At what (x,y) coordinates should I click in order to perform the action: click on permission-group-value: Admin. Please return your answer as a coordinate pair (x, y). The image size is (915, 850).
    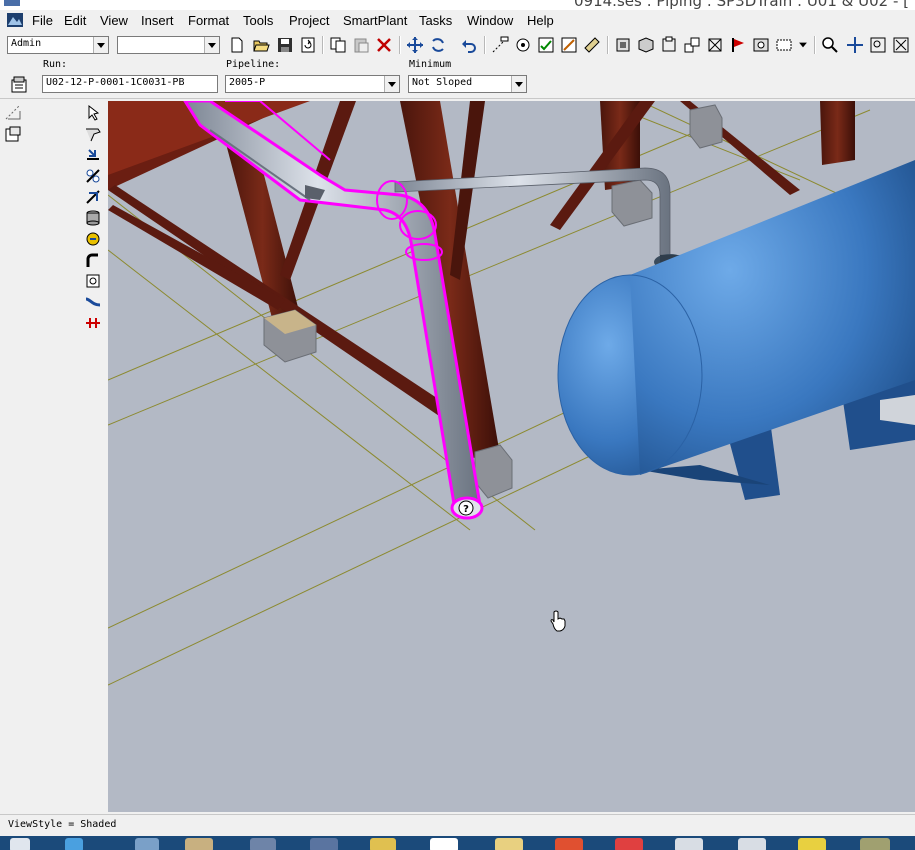
    Looking at the image, I should click on (26, 43).